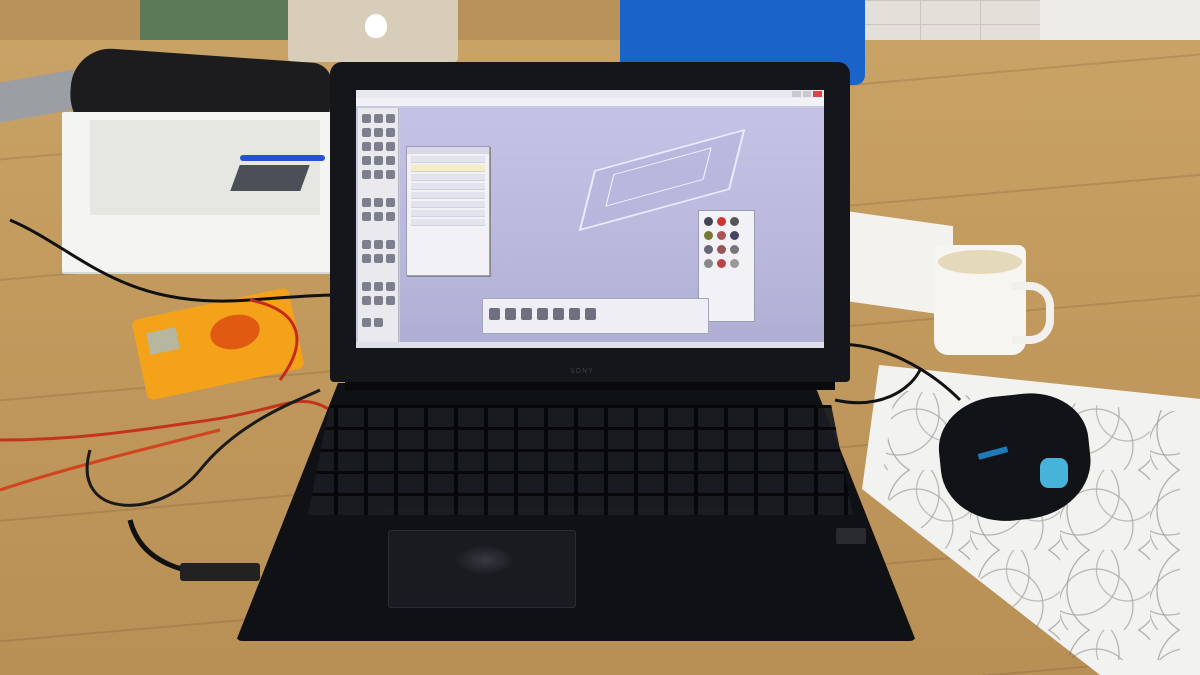 The image size is (1200, 675). I want to click on intel-sticker, so click(851, 536).